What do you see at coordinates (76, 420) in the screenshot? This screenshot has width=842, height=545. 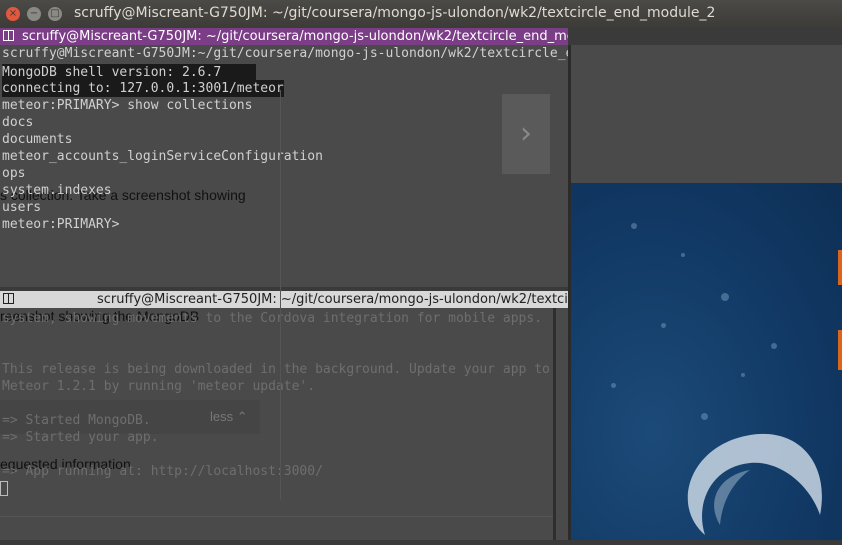 I see `terminal-line: => Started MongoDB.` at bounding box center [76, 420].